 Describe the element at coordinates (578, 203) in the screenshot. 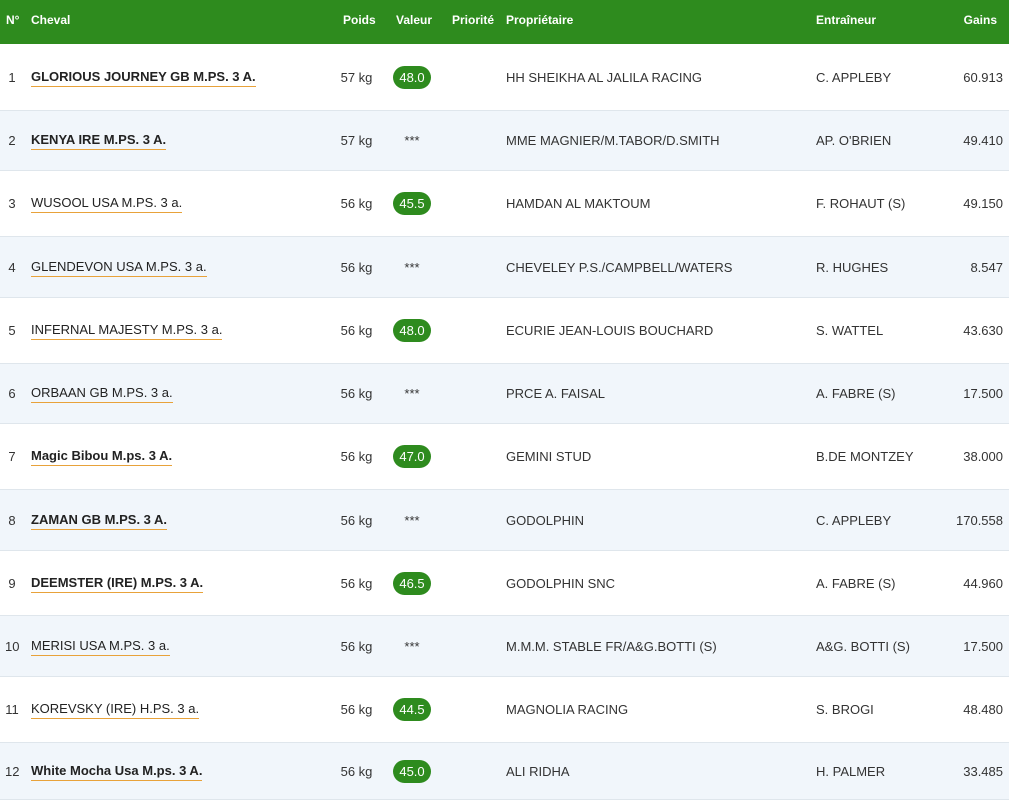

I see `owner: HAMDAN AL MAKTOUM` at that location.